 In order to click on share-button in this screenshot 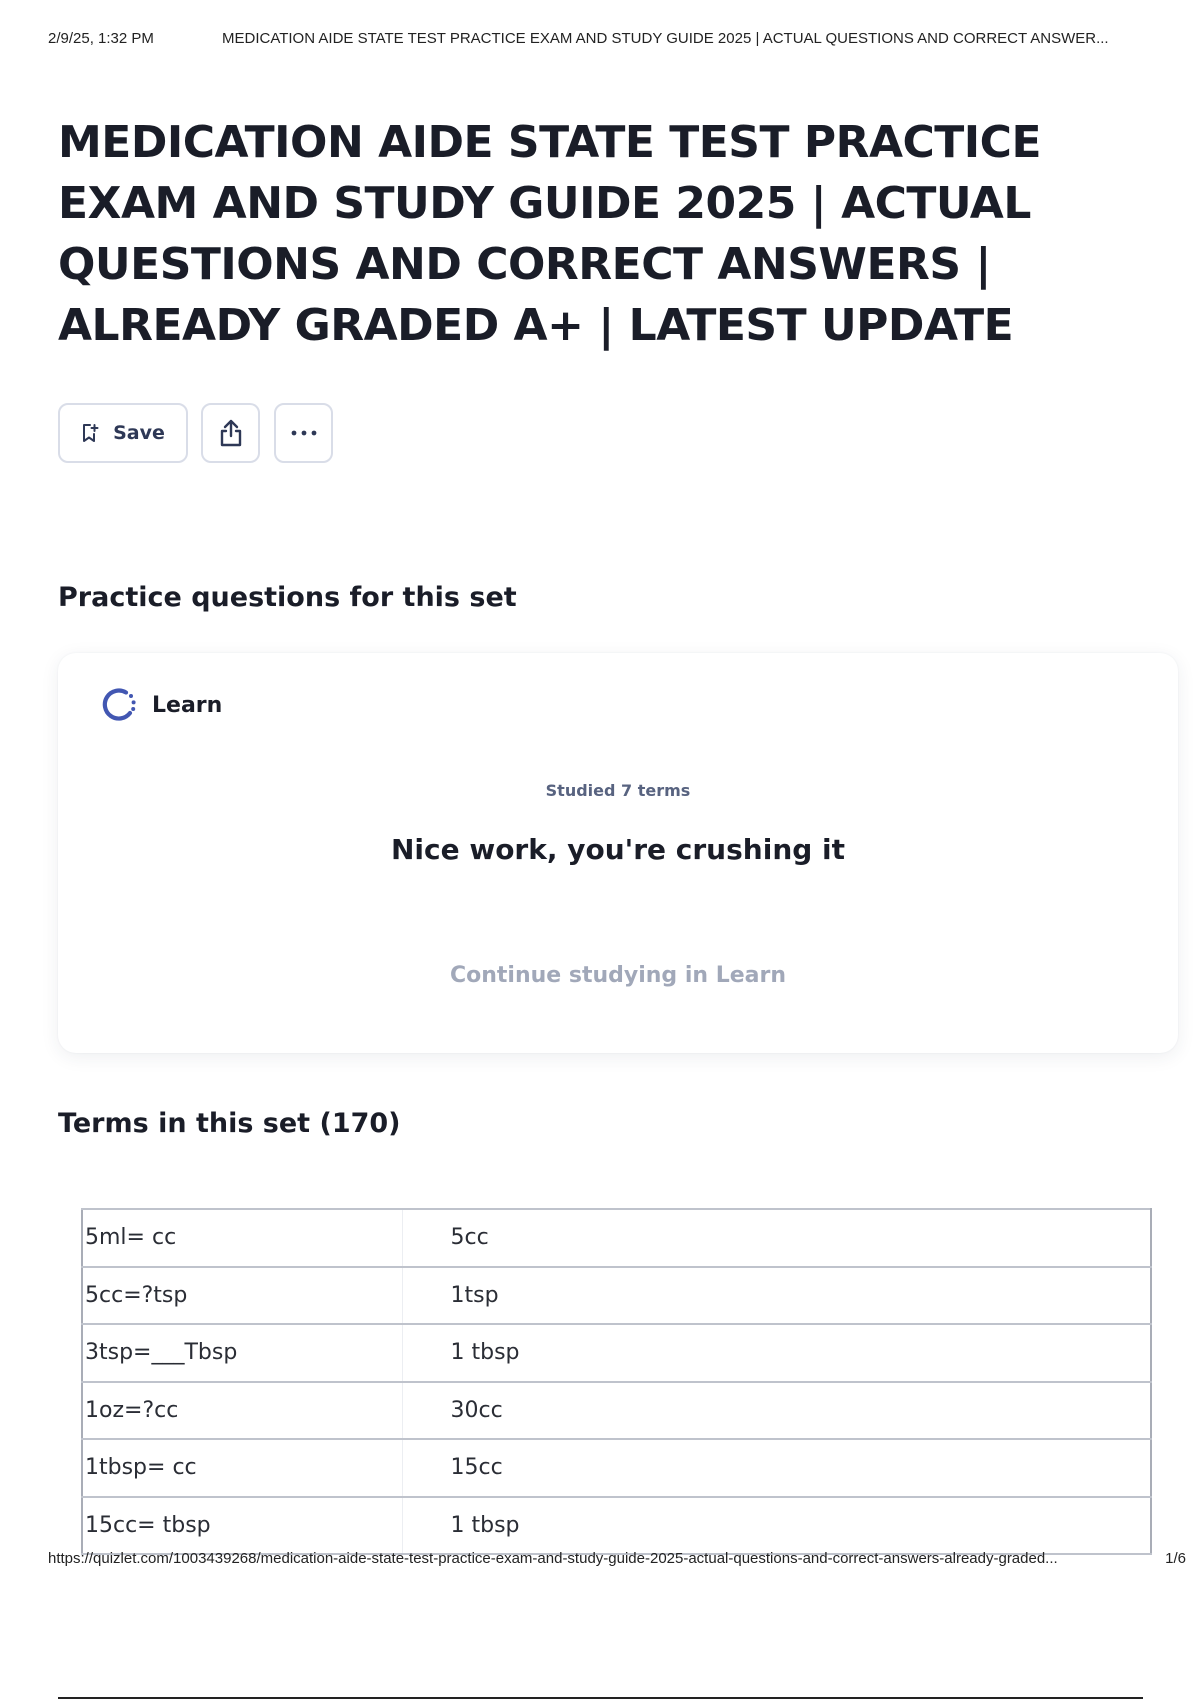, I will do `click(230, 433)`.